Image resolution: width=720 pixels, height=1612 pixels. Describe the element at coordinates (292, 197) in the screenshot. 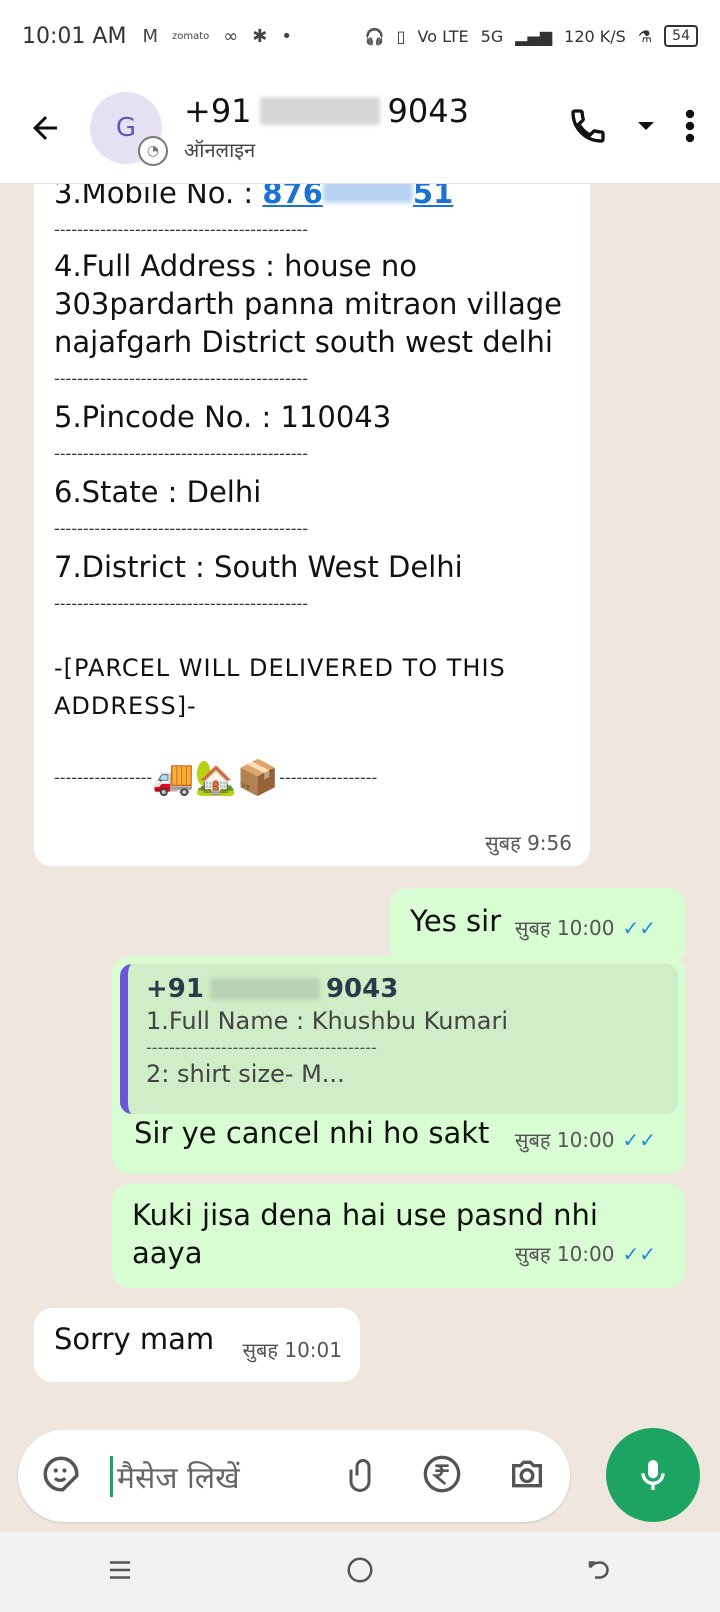

I see `mobile-prefix: 876` at that location.